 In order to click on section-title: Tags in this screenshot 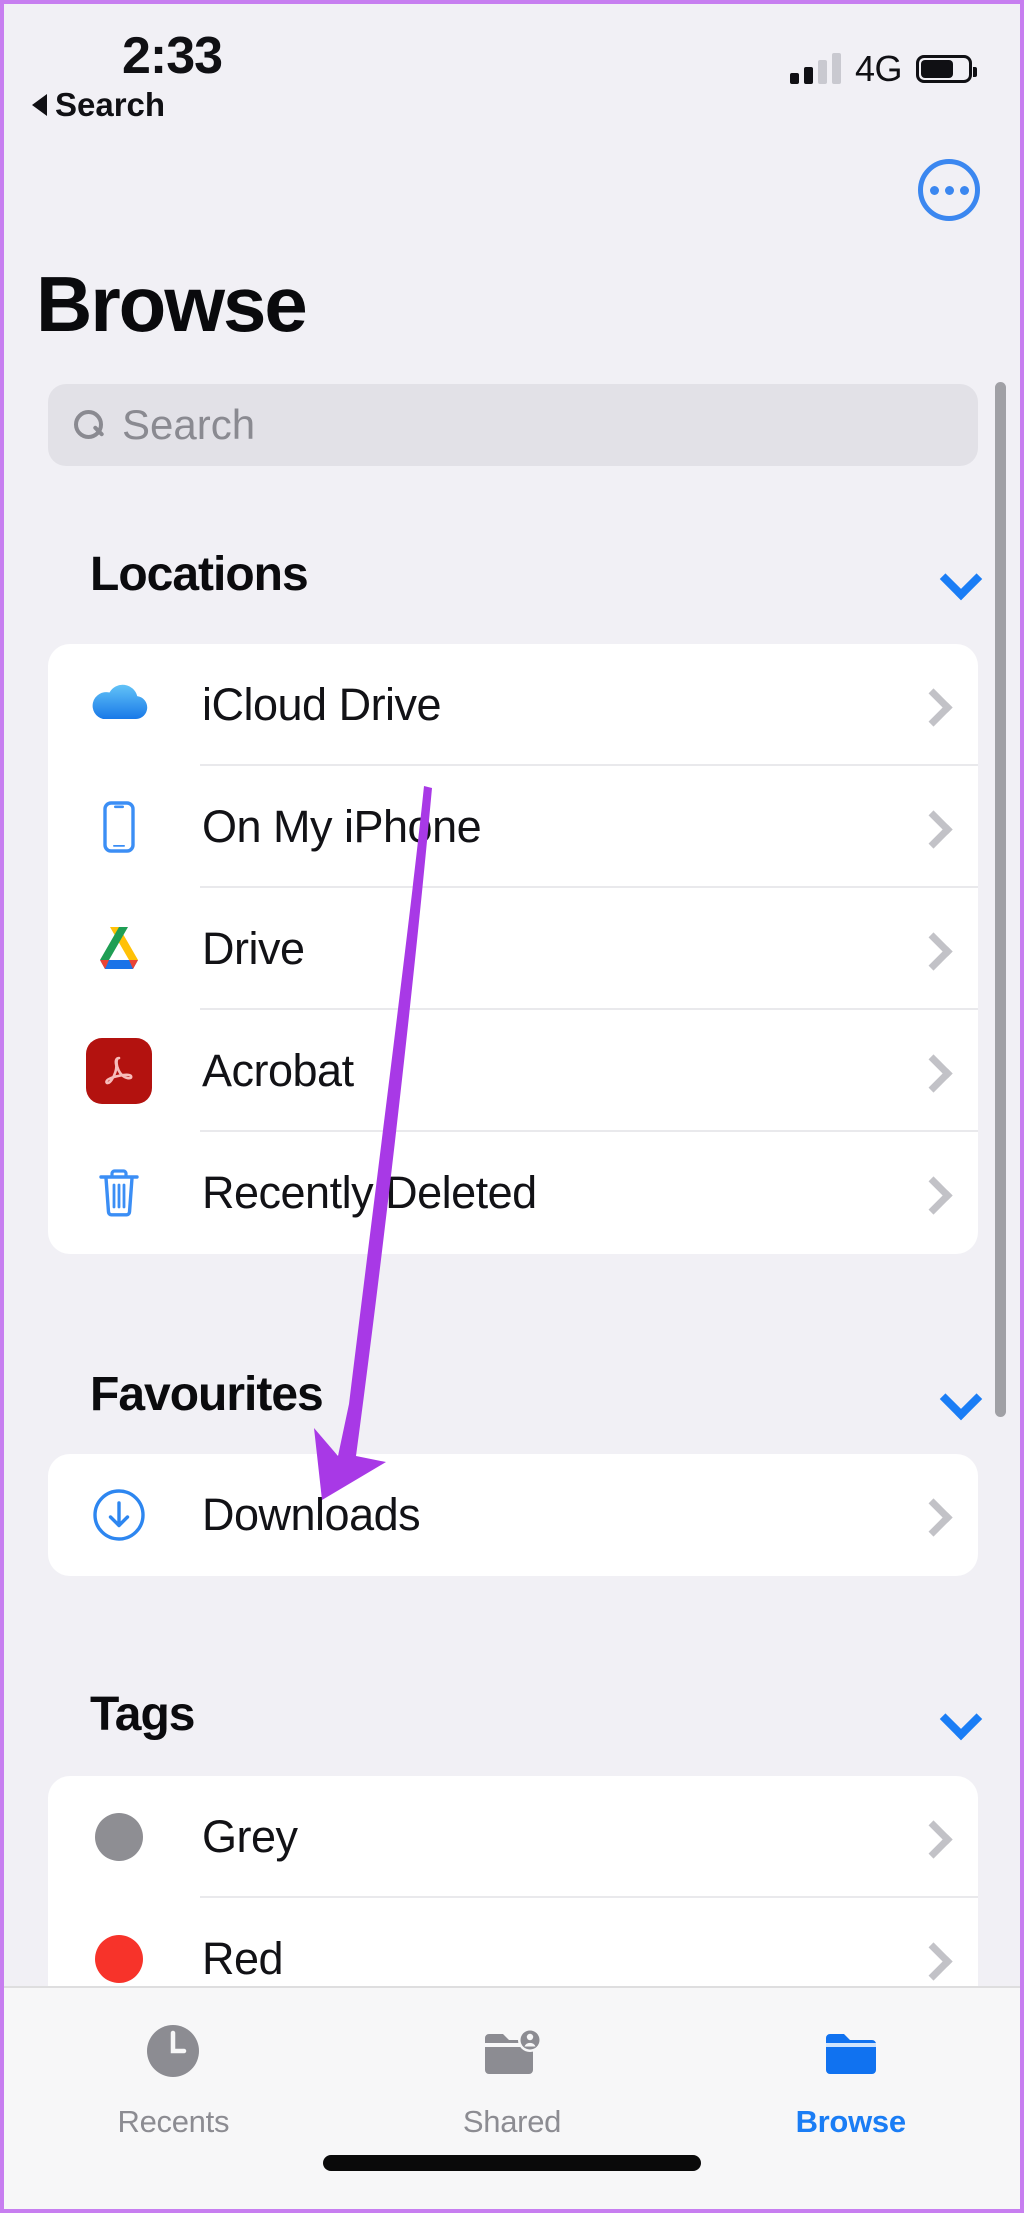, I will do `click(142, 1714)`.